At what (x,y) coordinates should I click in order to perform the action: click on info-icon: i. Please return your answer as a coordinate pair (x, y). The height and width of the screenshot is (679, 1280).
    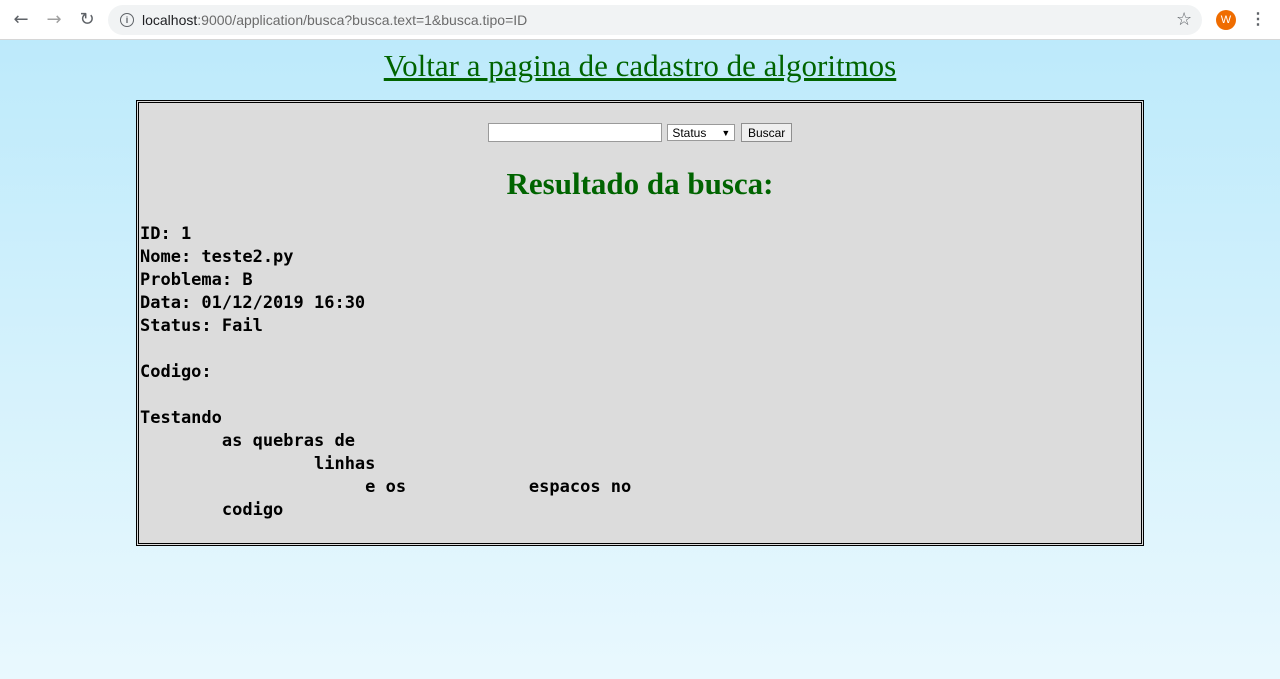
    Looking at the image, I should click on (127, 20).